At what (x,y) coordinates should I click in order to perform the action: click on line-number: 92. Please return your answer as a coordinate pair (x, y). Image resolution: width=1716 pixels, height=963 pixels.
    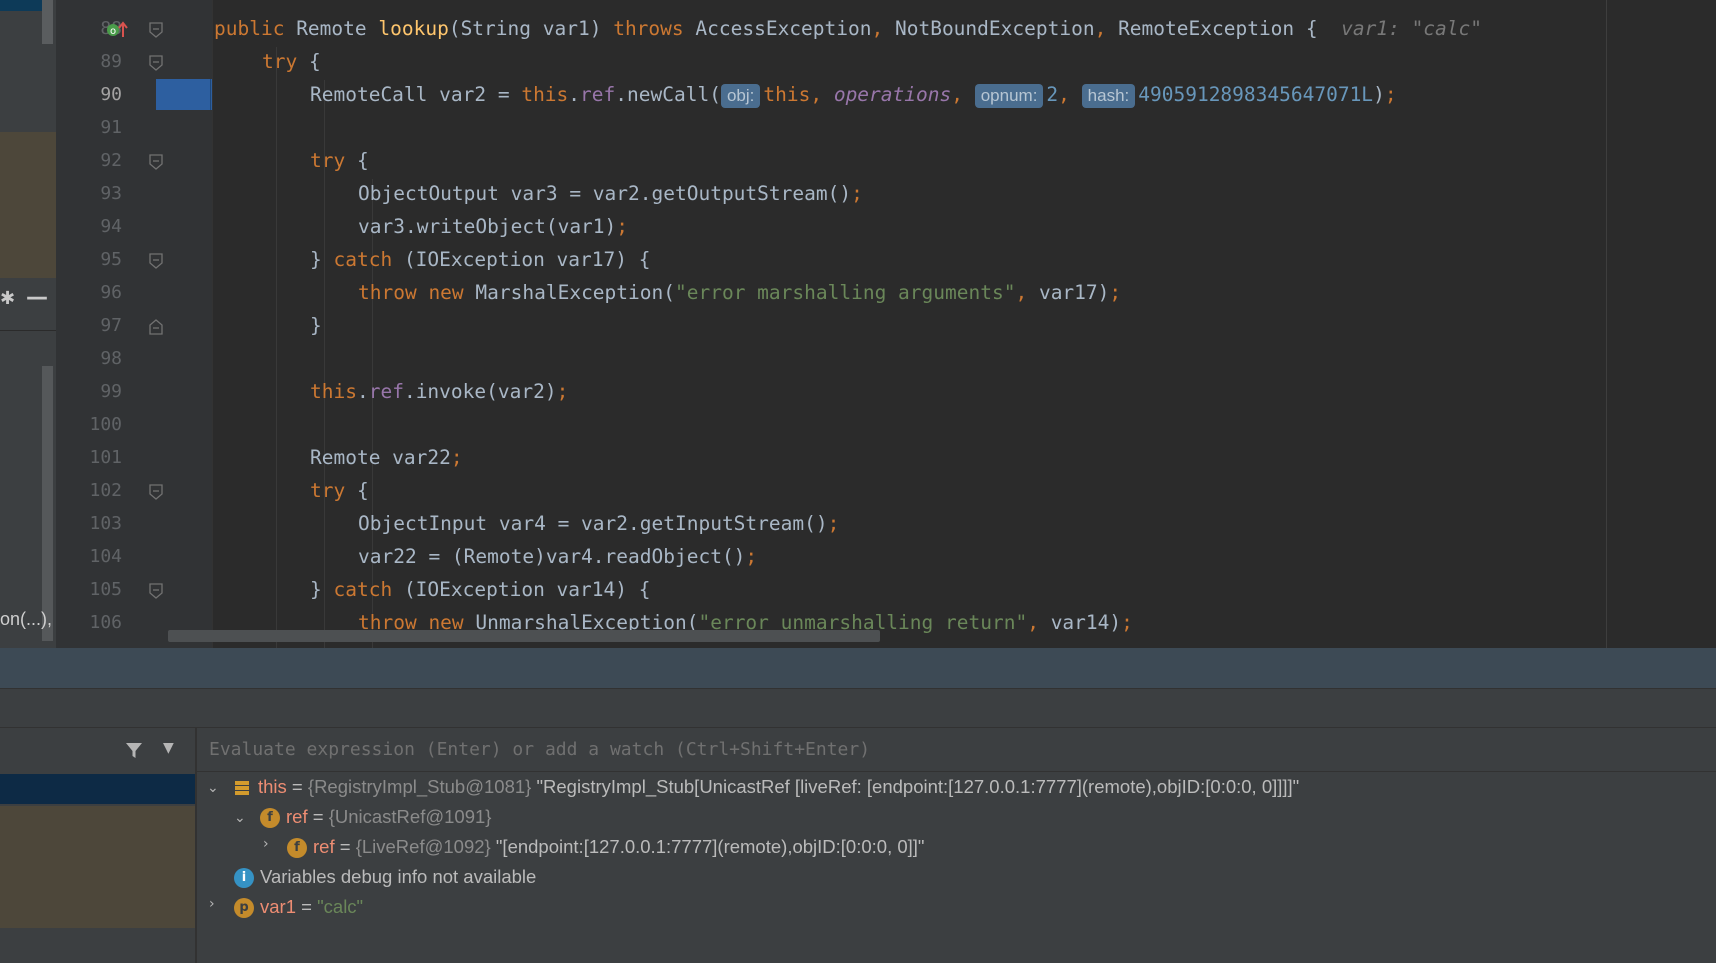
    Looking at the image, I should click on (89, 160).